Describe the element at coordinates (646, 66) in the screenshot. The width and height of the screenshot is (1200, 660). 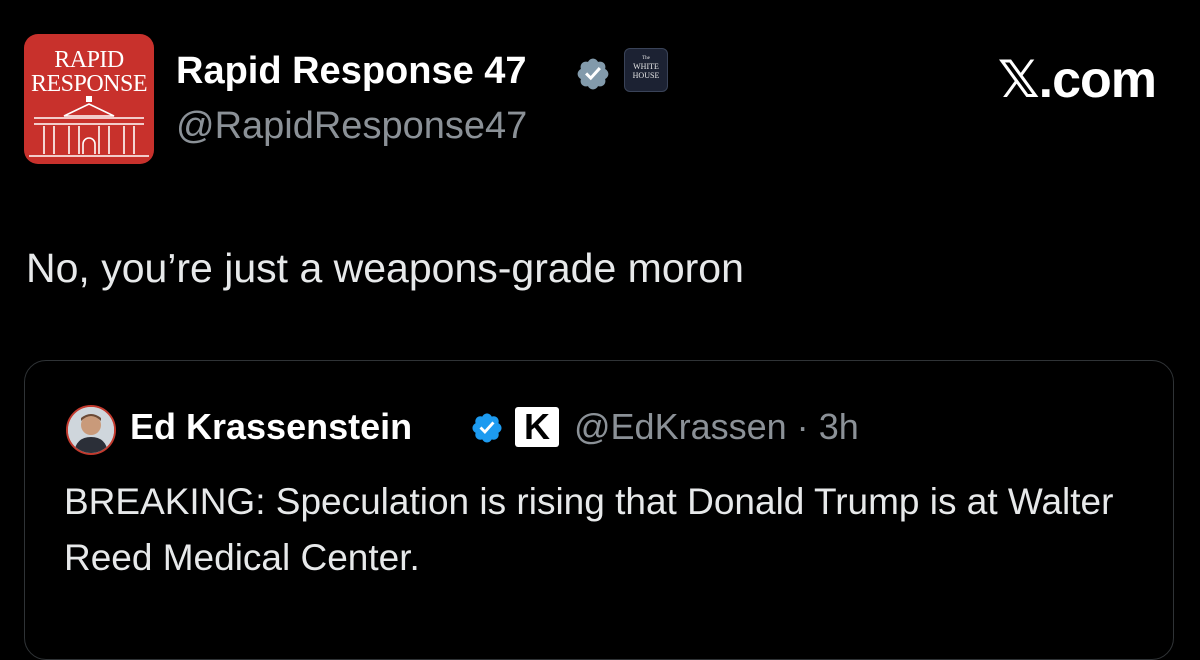
I see `affiliate-badge-line2: WHITE` at that location.